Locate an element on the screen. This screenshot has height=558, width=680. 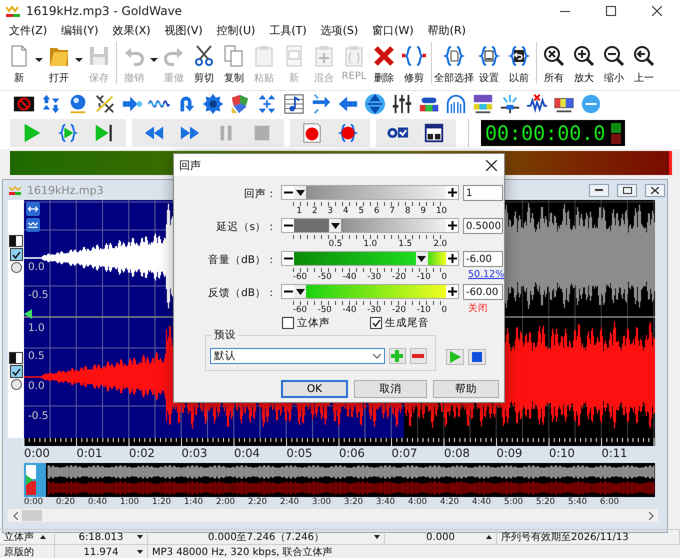
time-label: 4:20 is located at coordinates (450, 502).